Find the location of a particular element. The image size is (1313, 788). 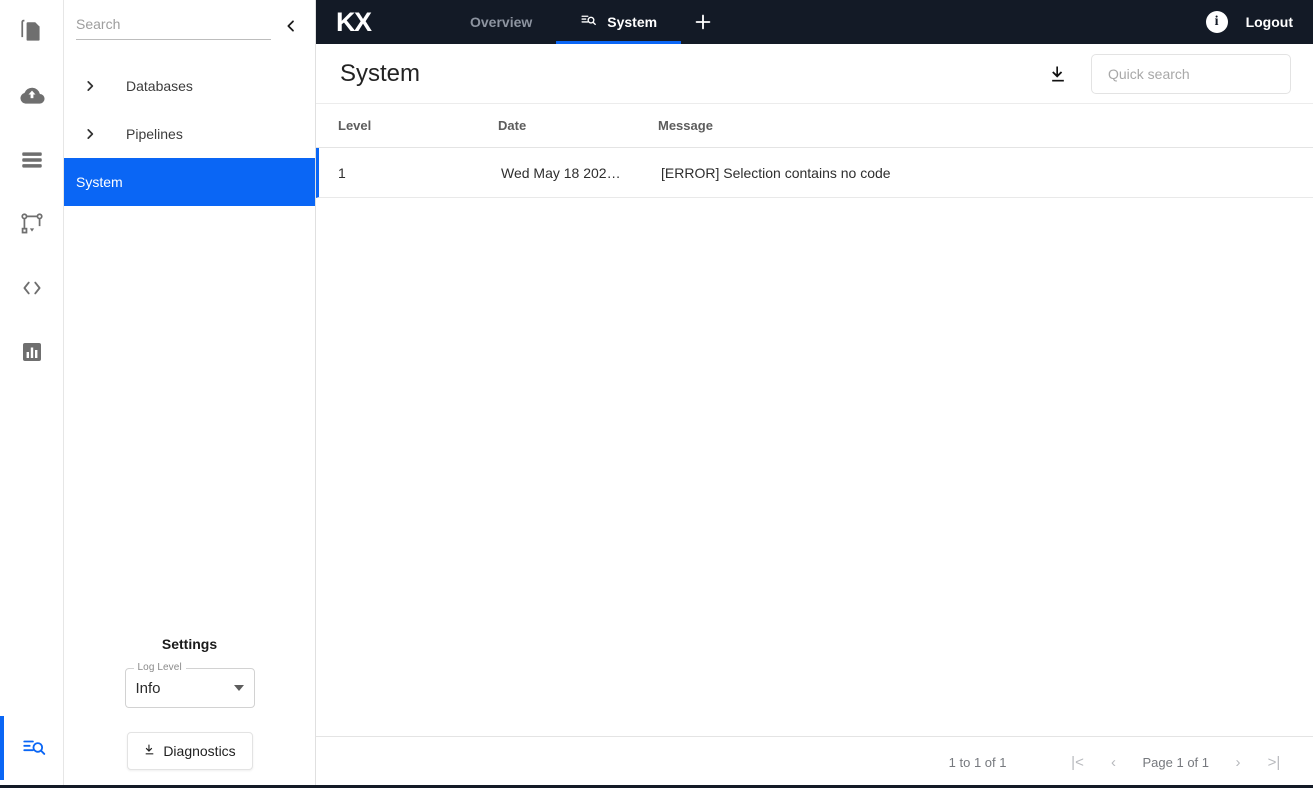

cell-message: [ERROR] Selection contains no code is located at coordinates (776, 172).